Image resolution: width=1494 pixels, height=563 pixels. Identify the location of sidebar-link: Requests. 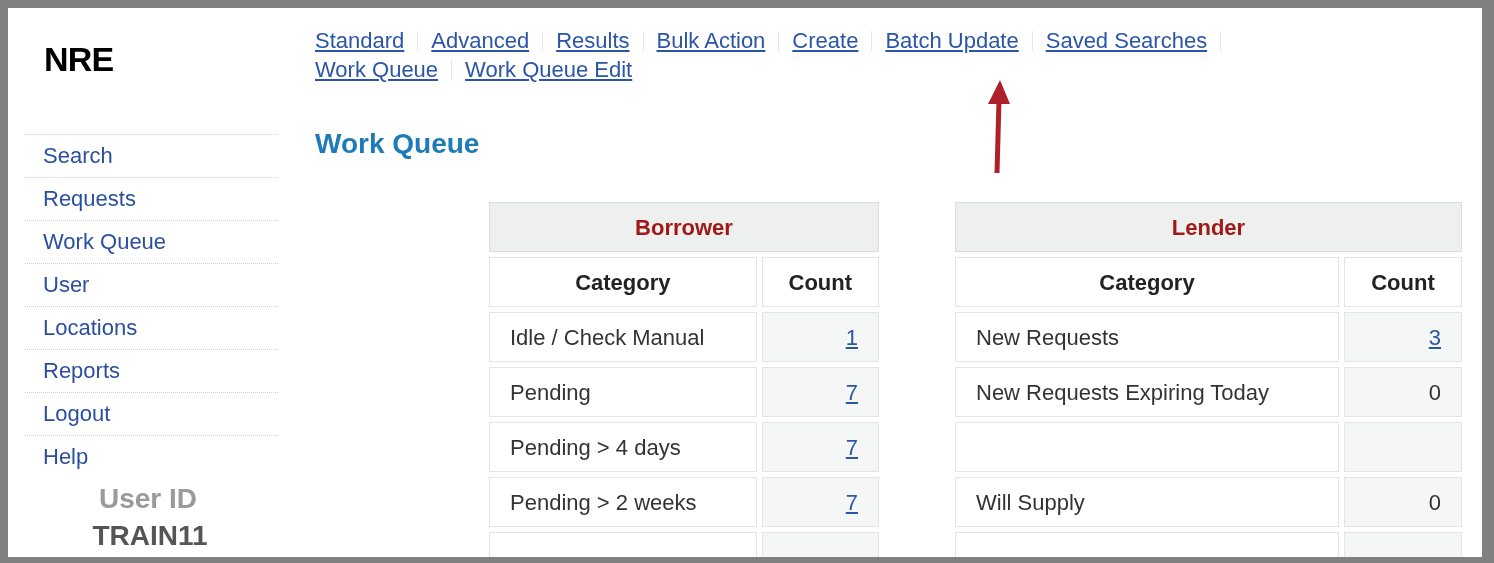
(89, 199).